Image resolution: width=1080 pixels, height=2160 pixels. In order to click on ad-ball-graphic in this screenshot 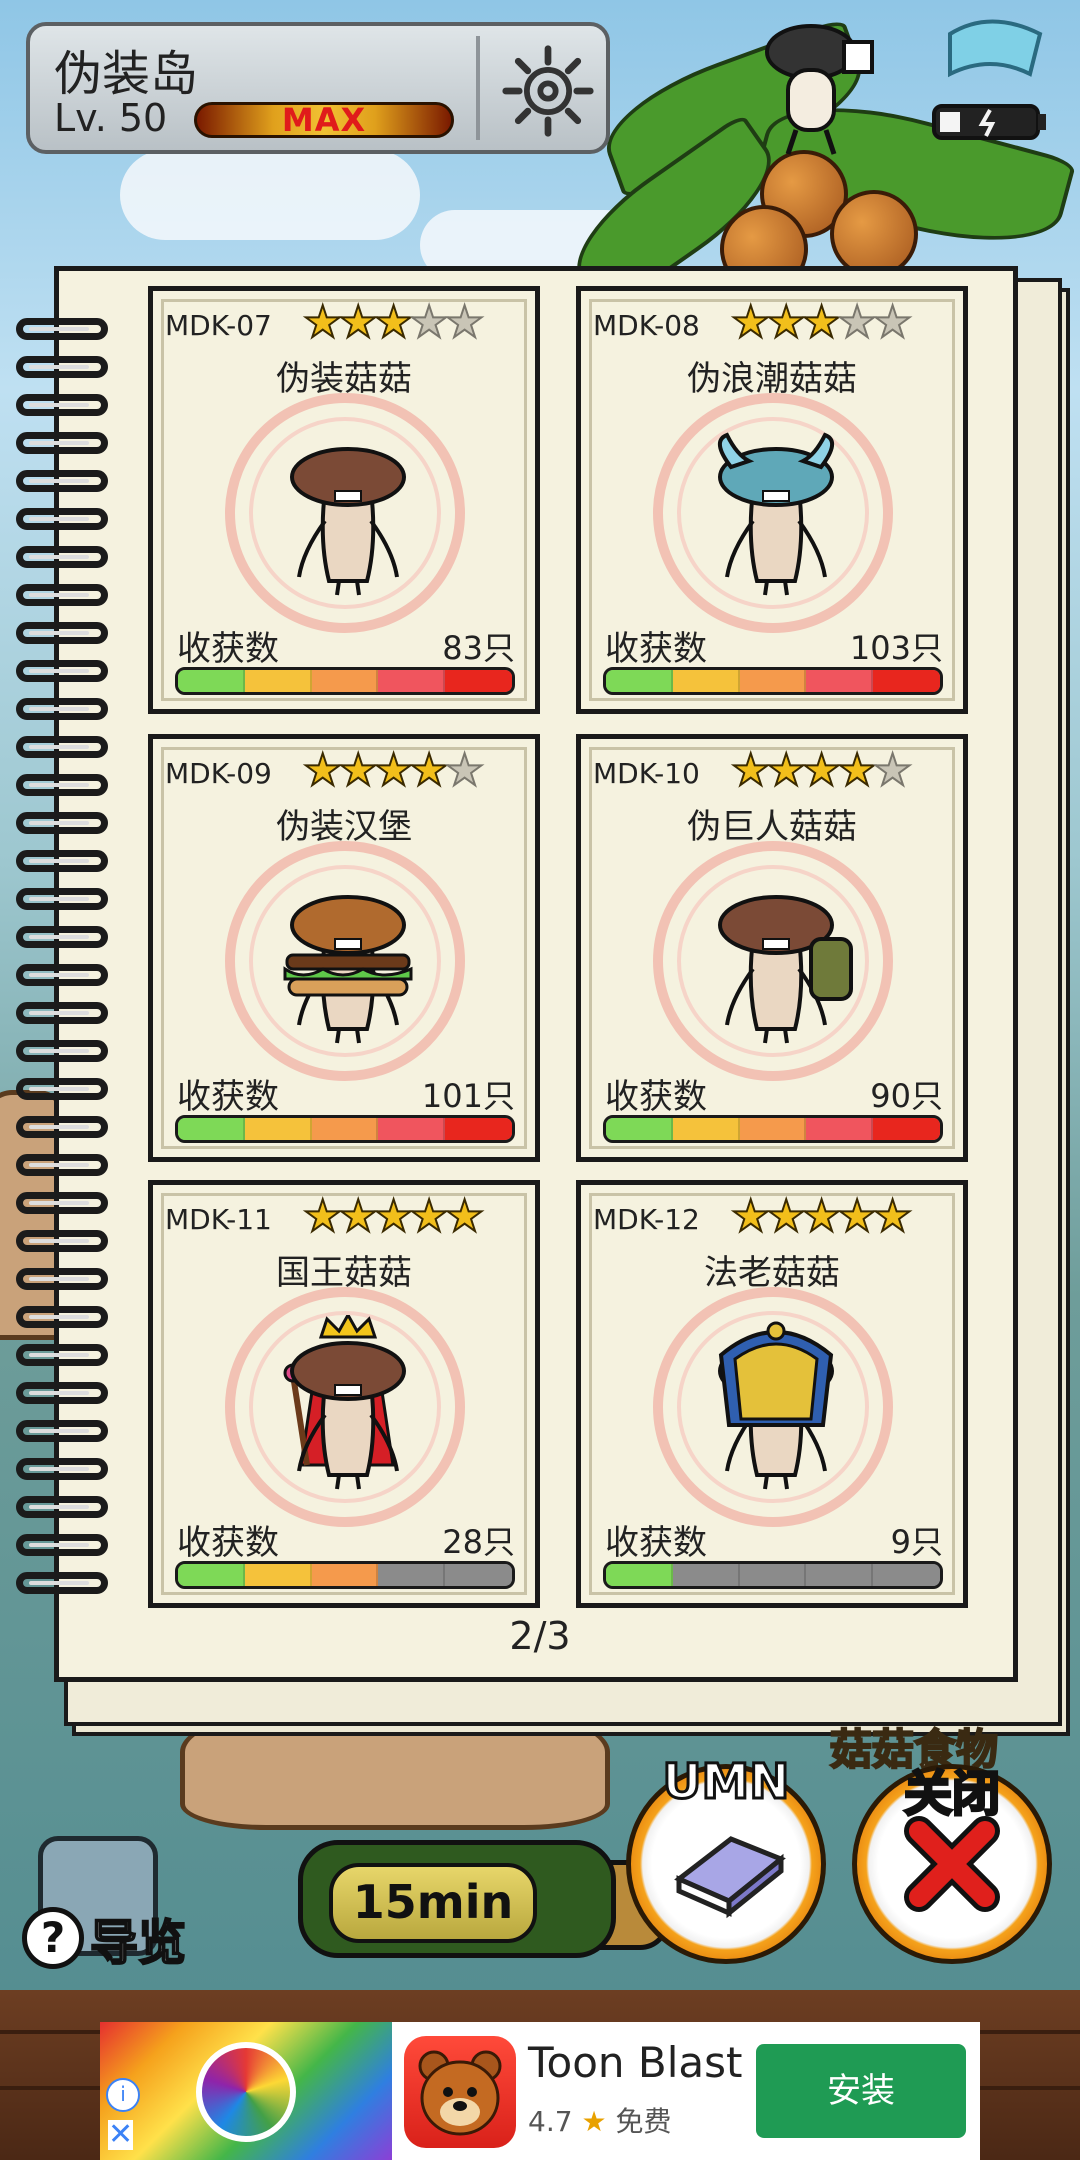, I will do `click(246, 2092)`.